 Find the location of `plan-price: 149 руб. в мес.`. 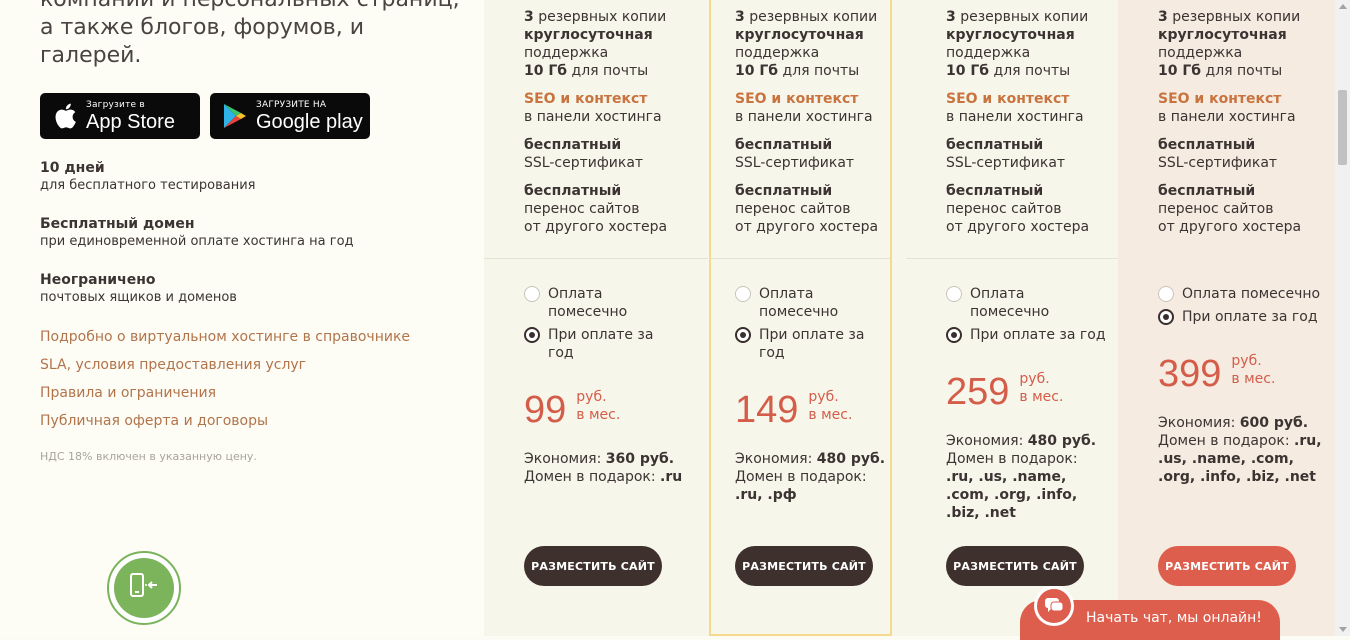

plan-price: 149 руб. в мес. is located at coordinates (794, 409).